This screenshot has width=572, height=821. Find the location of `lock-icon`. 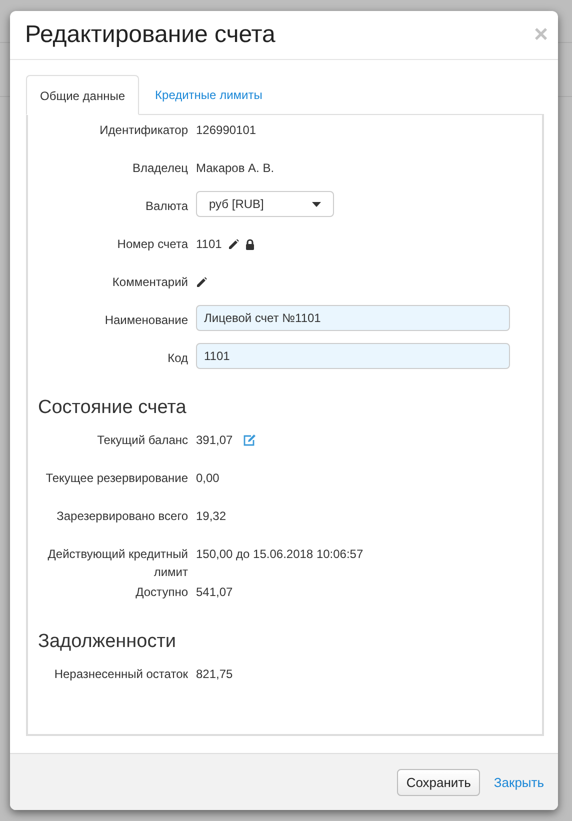

lock-icon is located at coordinates (249, 244).